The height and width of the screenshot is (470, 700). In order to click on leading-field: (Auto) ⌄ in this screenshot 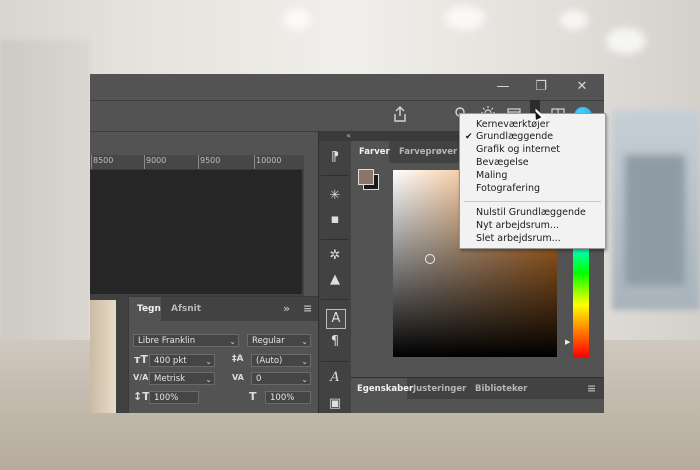, I will do `click(281, 360)`.